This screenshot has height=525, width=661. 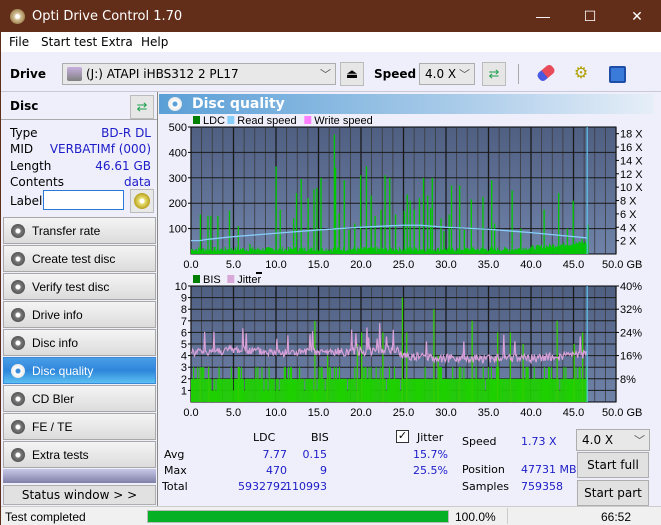 What do you see at coordinates (628, 228) in the screenshot?
I see `y2-tick-label: 4 X` at bounding box center [628, 228].